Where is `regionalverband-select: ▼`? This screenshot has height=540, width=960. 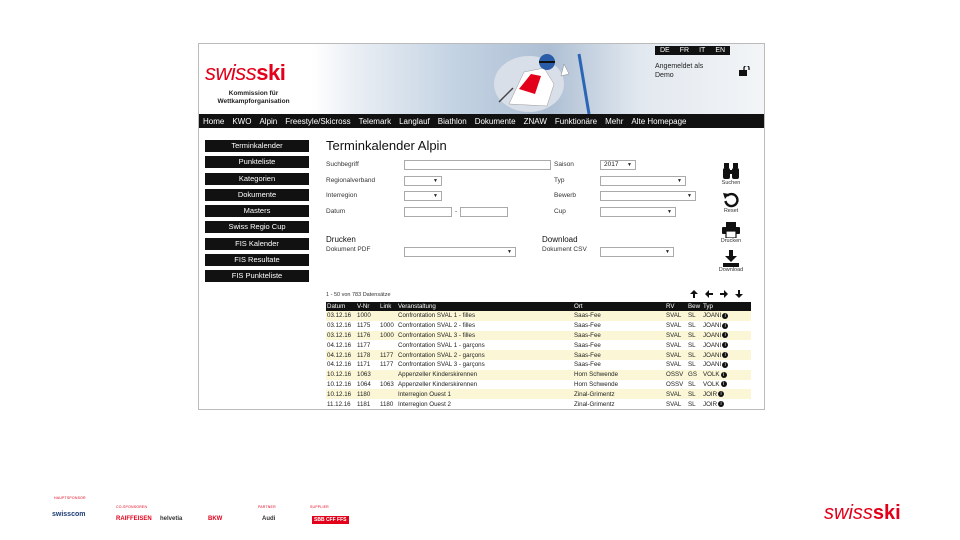 regionalverband-select: ▼ is located at coordinates (423, 181).